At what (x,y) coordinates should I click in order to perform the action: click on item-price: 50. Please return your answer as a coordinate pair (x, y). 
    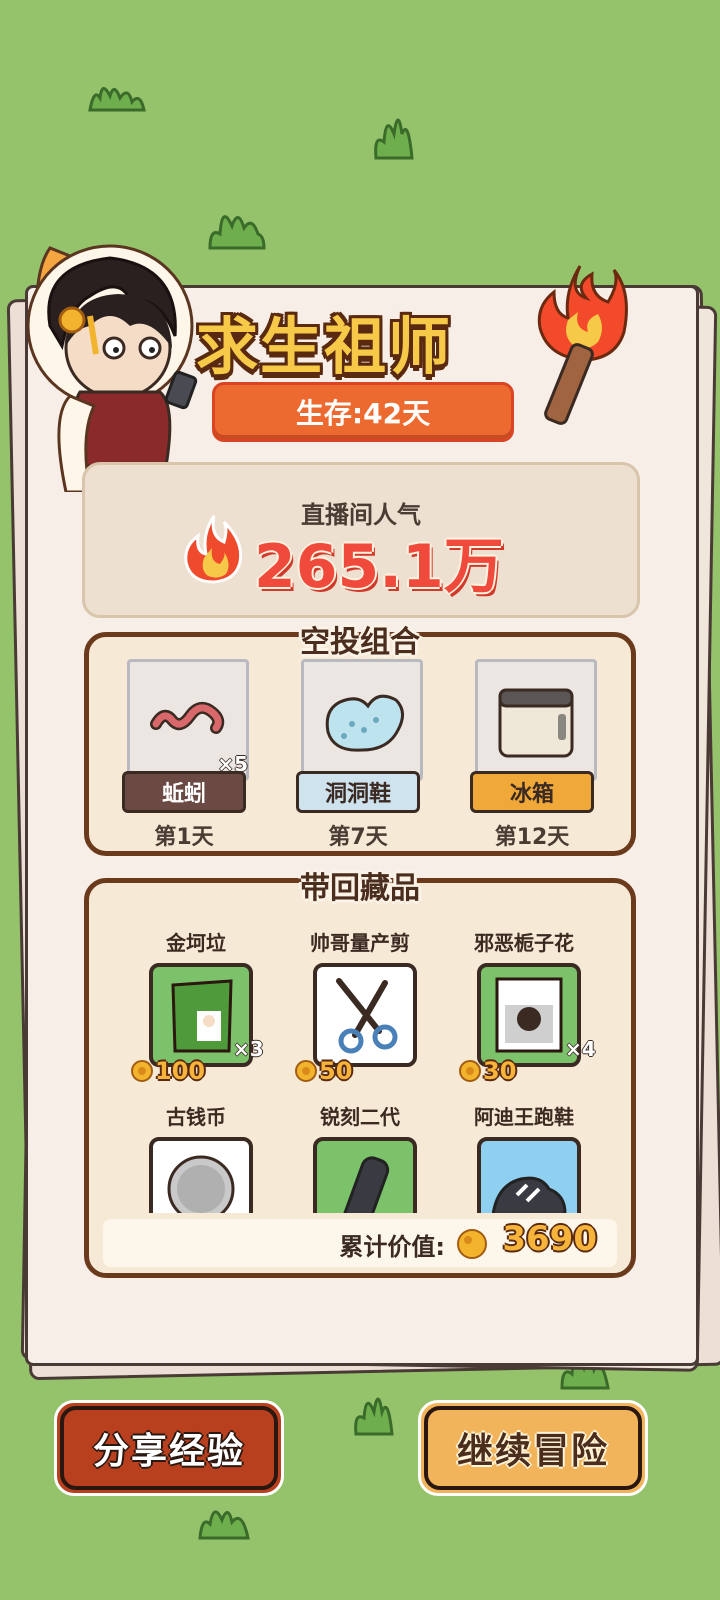
    Looking at the image, I should click on (323, 1071).